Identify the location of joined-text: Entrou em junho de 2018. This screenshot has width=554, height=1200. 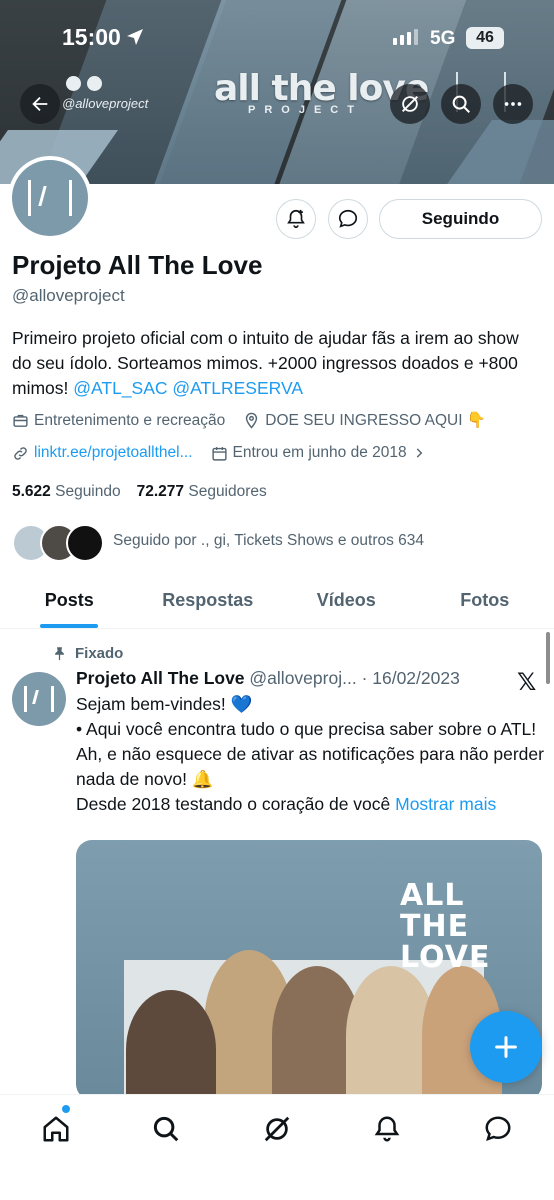
(319, 452).